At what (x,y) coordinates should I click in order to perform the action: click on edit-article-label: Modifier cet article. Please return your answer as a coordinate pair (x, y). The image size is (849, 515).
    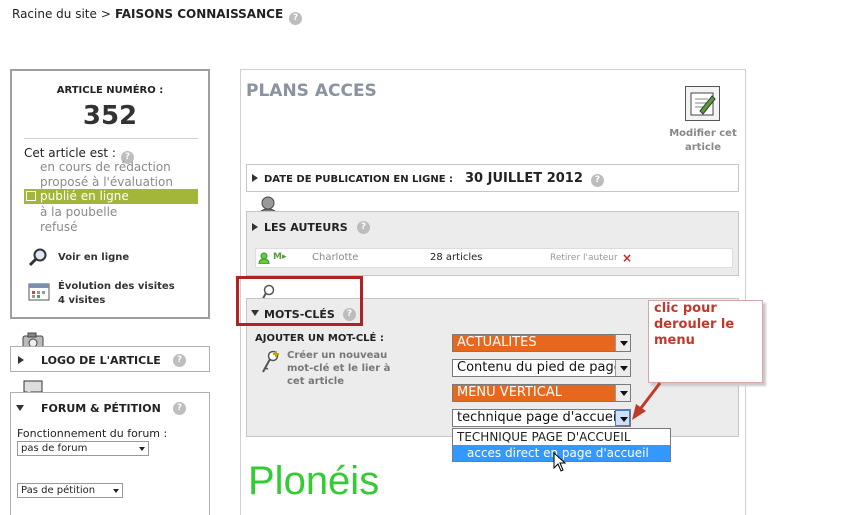
    Looking at the image, I should click on (703, 141).